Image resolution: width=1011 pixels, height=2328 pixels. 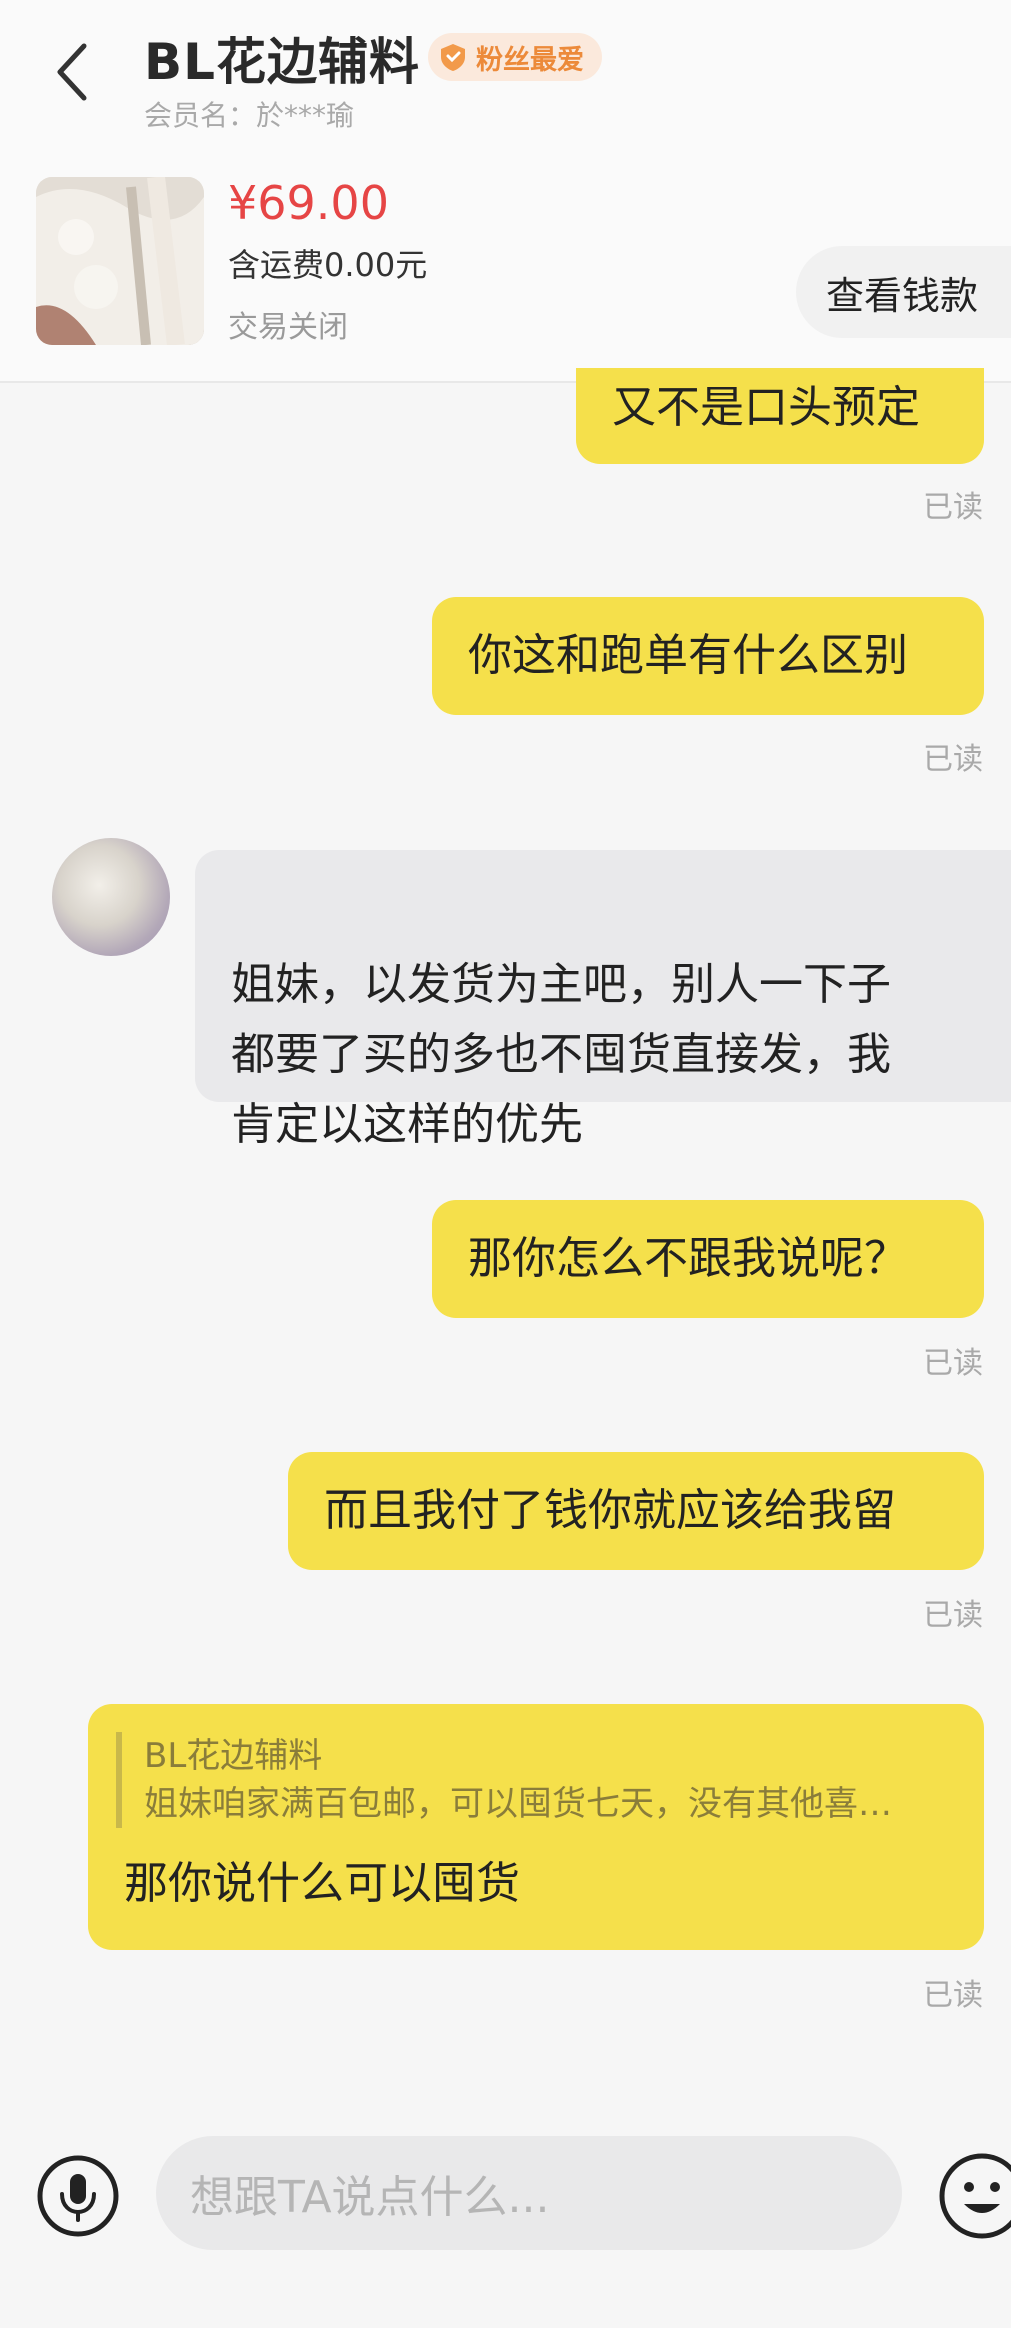 I want to click on message-bubble: 你这和跑单有什么区别, so click(x=708, y=656).